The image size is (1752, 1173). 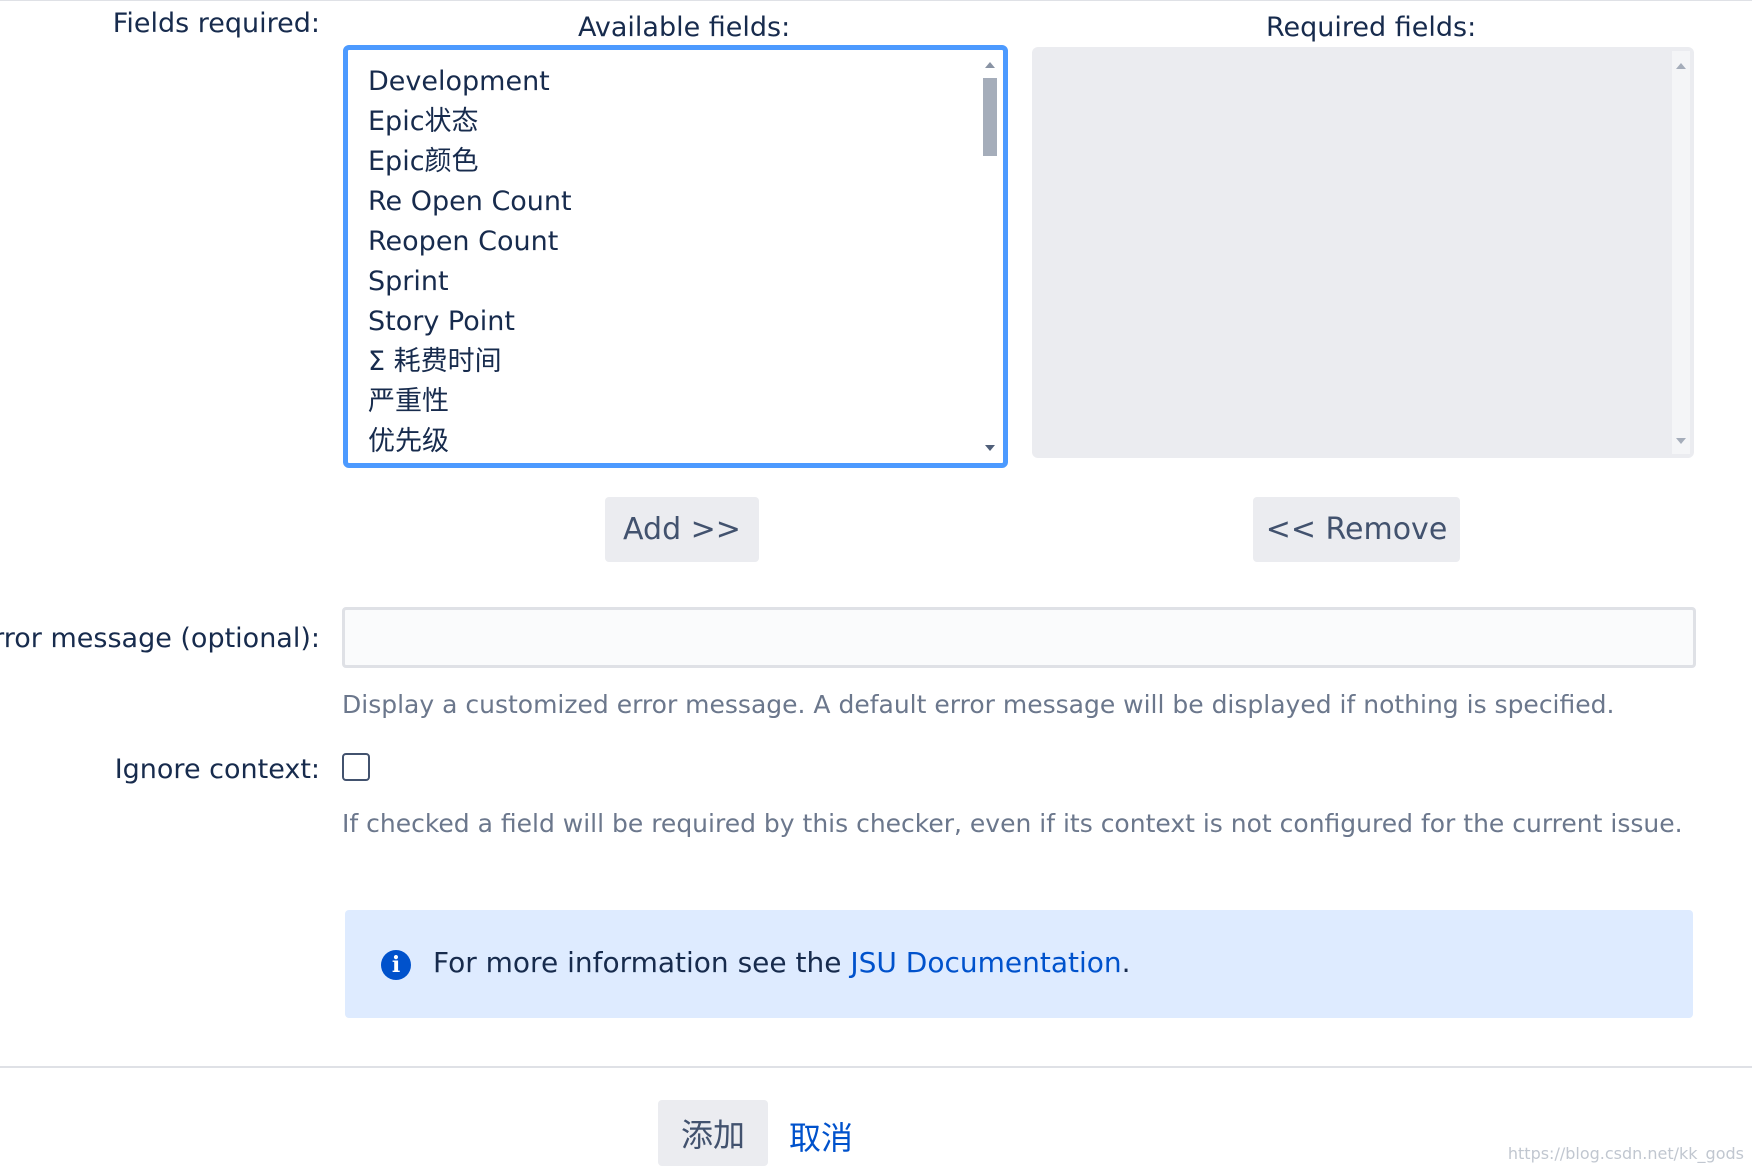 I want to click on info-suffix: ., so click(x=1126, y=962).